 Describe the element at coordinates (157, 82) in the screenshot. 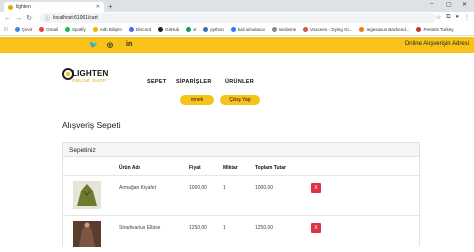

I see `nav-item-cart: SEPET` at that location.